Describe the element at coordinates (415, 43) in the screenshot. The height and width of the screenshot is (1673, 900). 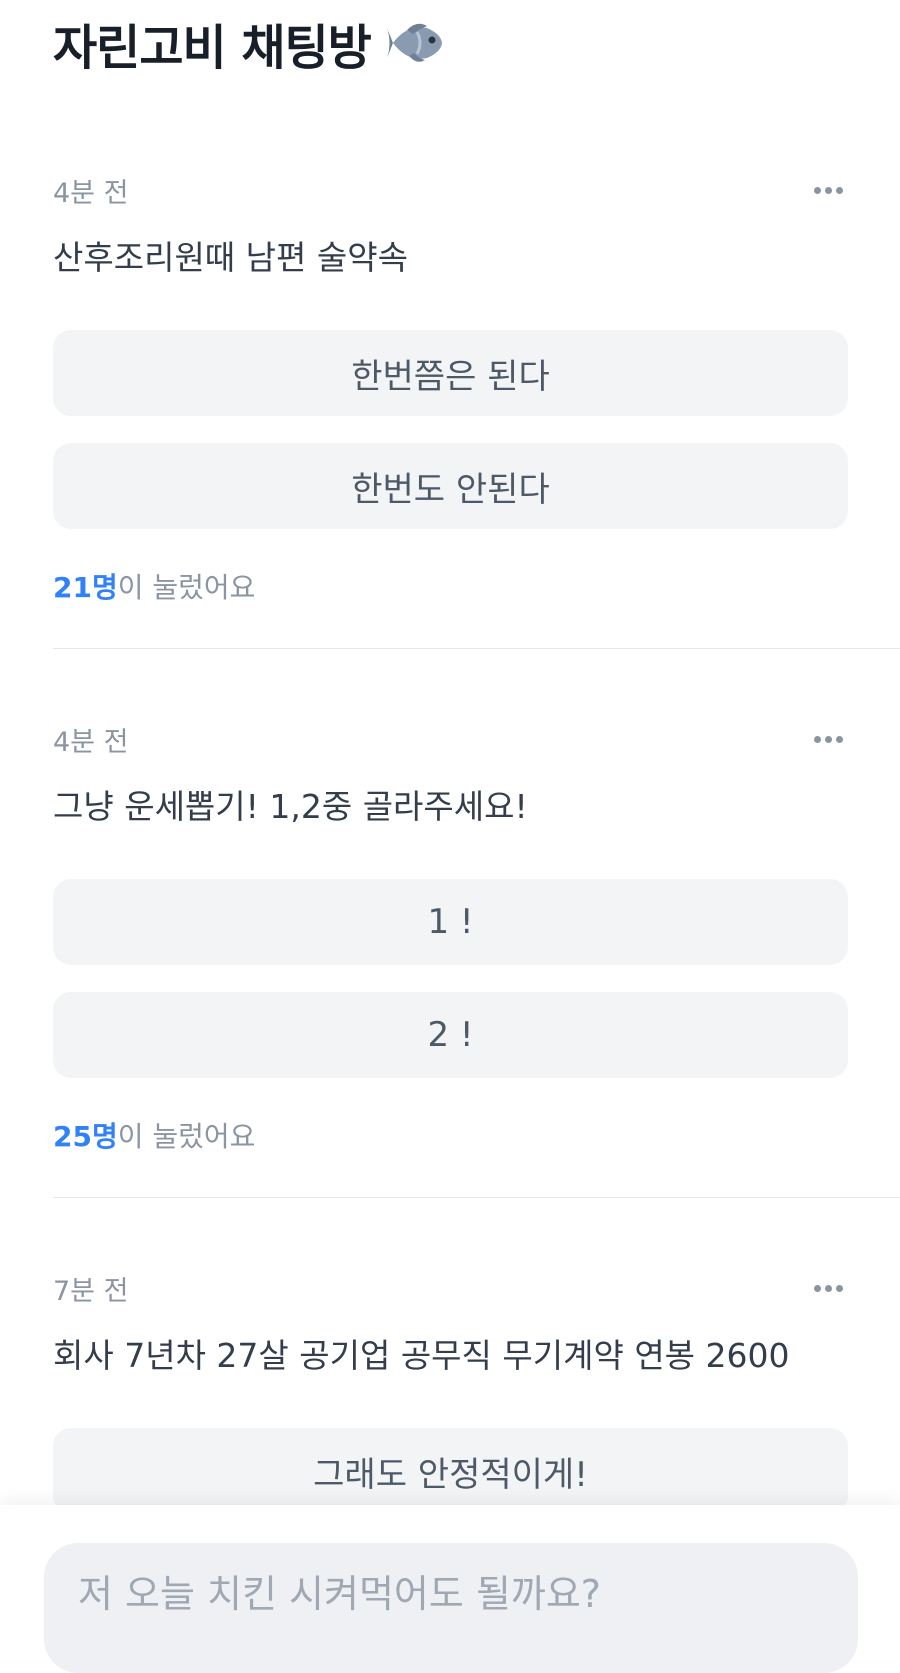
I see `fish-icon` at that location.